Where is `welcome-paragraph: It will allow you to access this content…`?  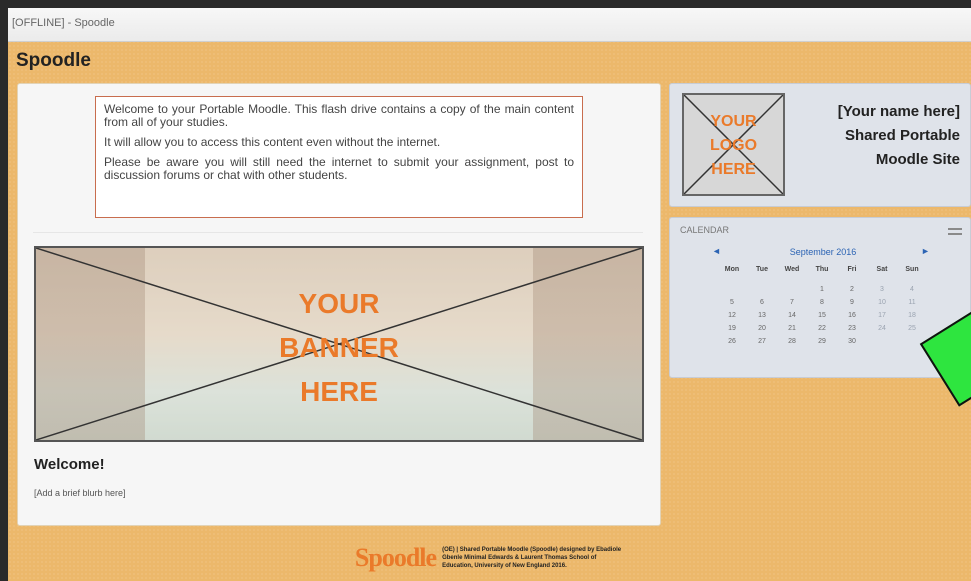 welcome-paragraph: It will allow you to access this content… is located at coordinates (272, 142).